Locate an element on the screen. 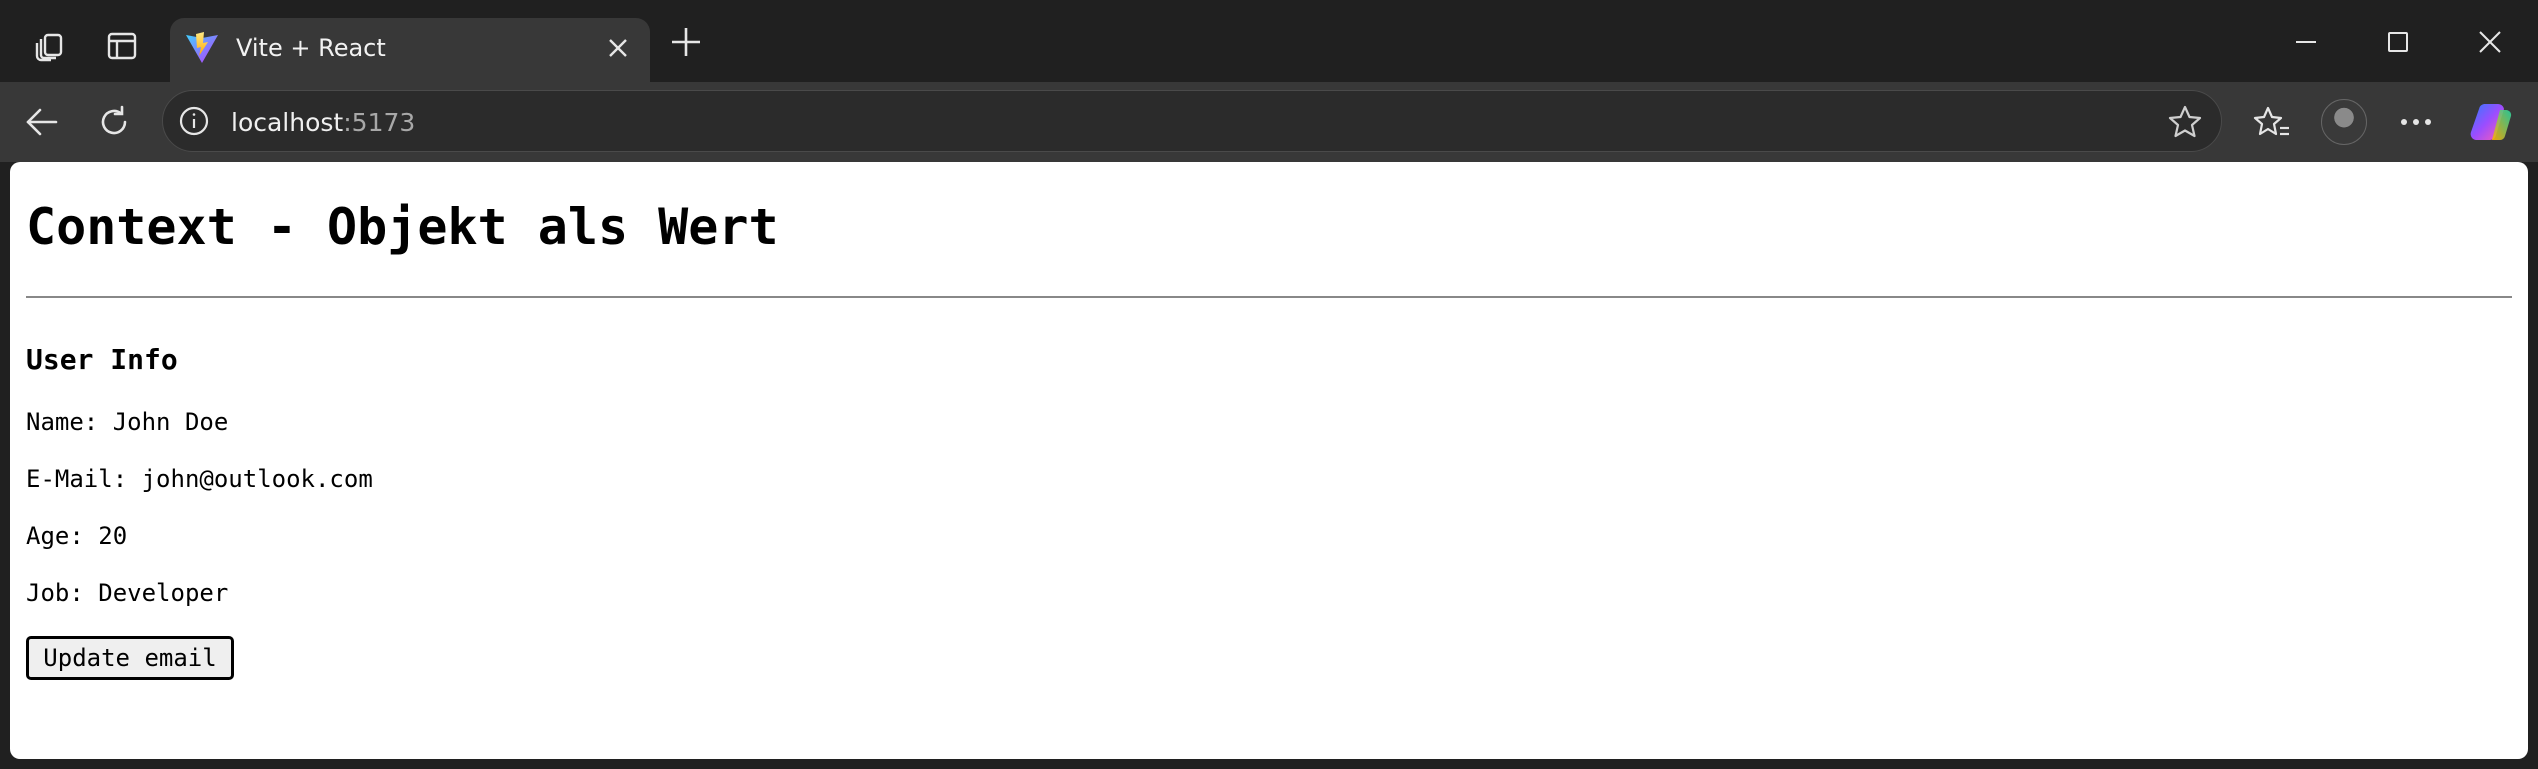 Image resolution: width=2538 pixels, height=769 pixels. url-port: :5173 is located at coordinates (379, 122).